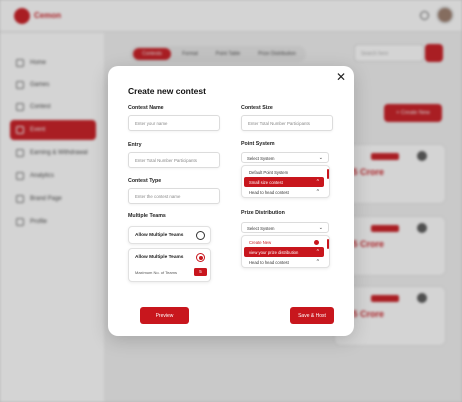 The image size is (462, 402). What do you see at coordinates (135, 145) in the screenshot?
I see `entry-label: Entry` at bounding box center [135, 145].